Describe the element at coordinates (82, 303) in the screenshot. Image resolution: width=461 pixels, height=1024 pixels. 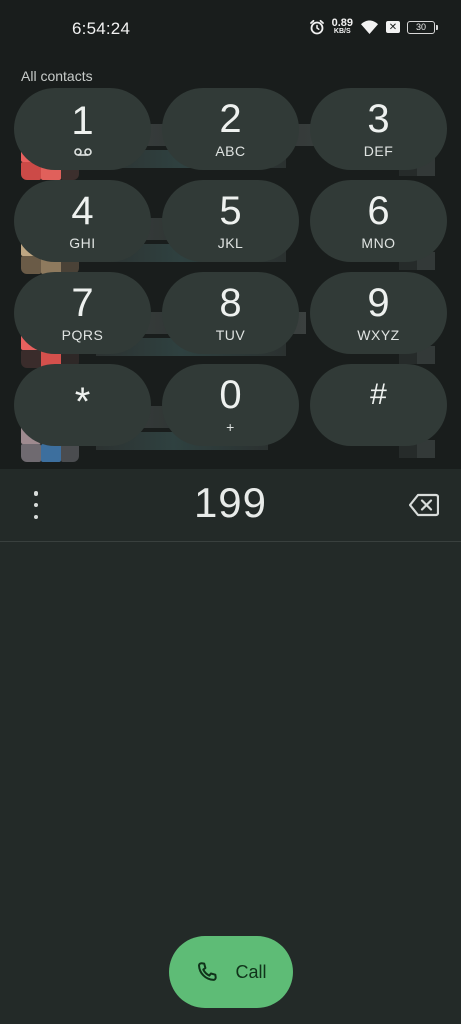
I see `key-digit: 7` at that location.